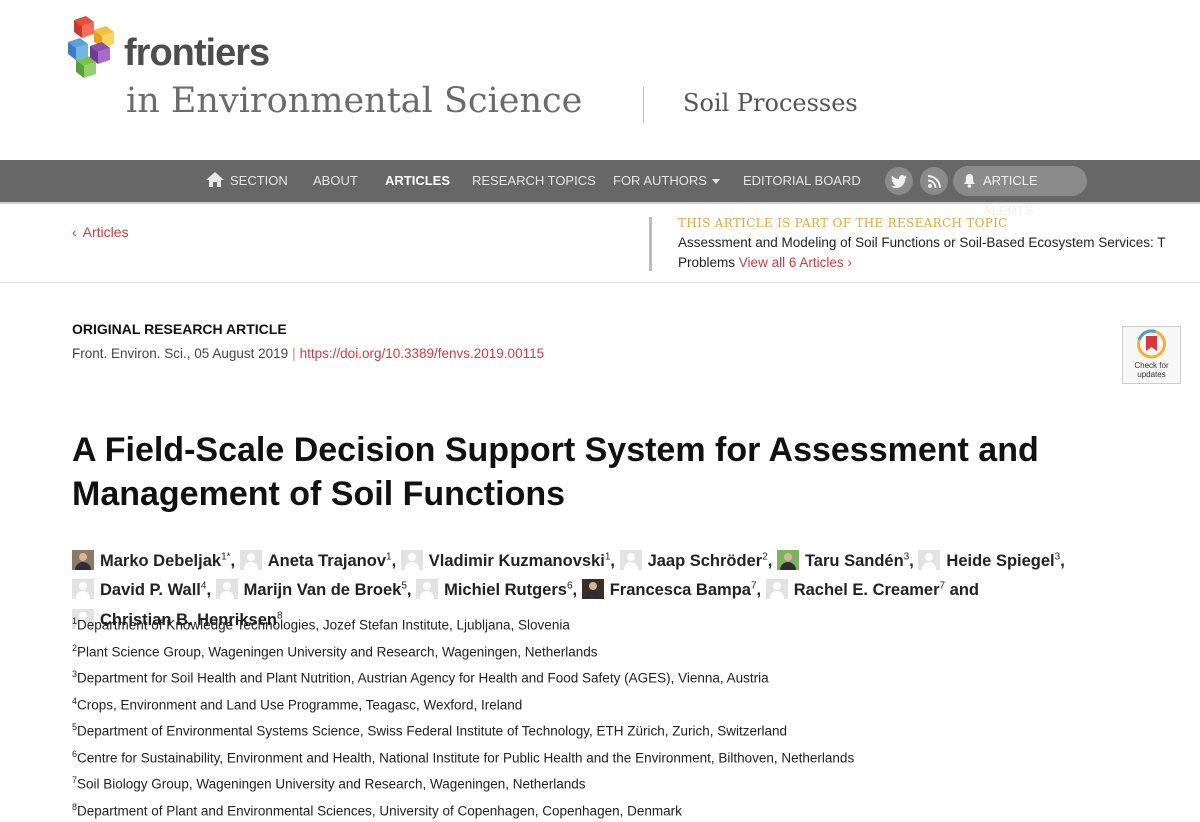 Image resolution: width=1200 pixels, height=822 pixels. Describe the element at coordinates (795, 262) in the screenshot. I see `view-all-articles-link: View all 6 Articles ›` at that location.